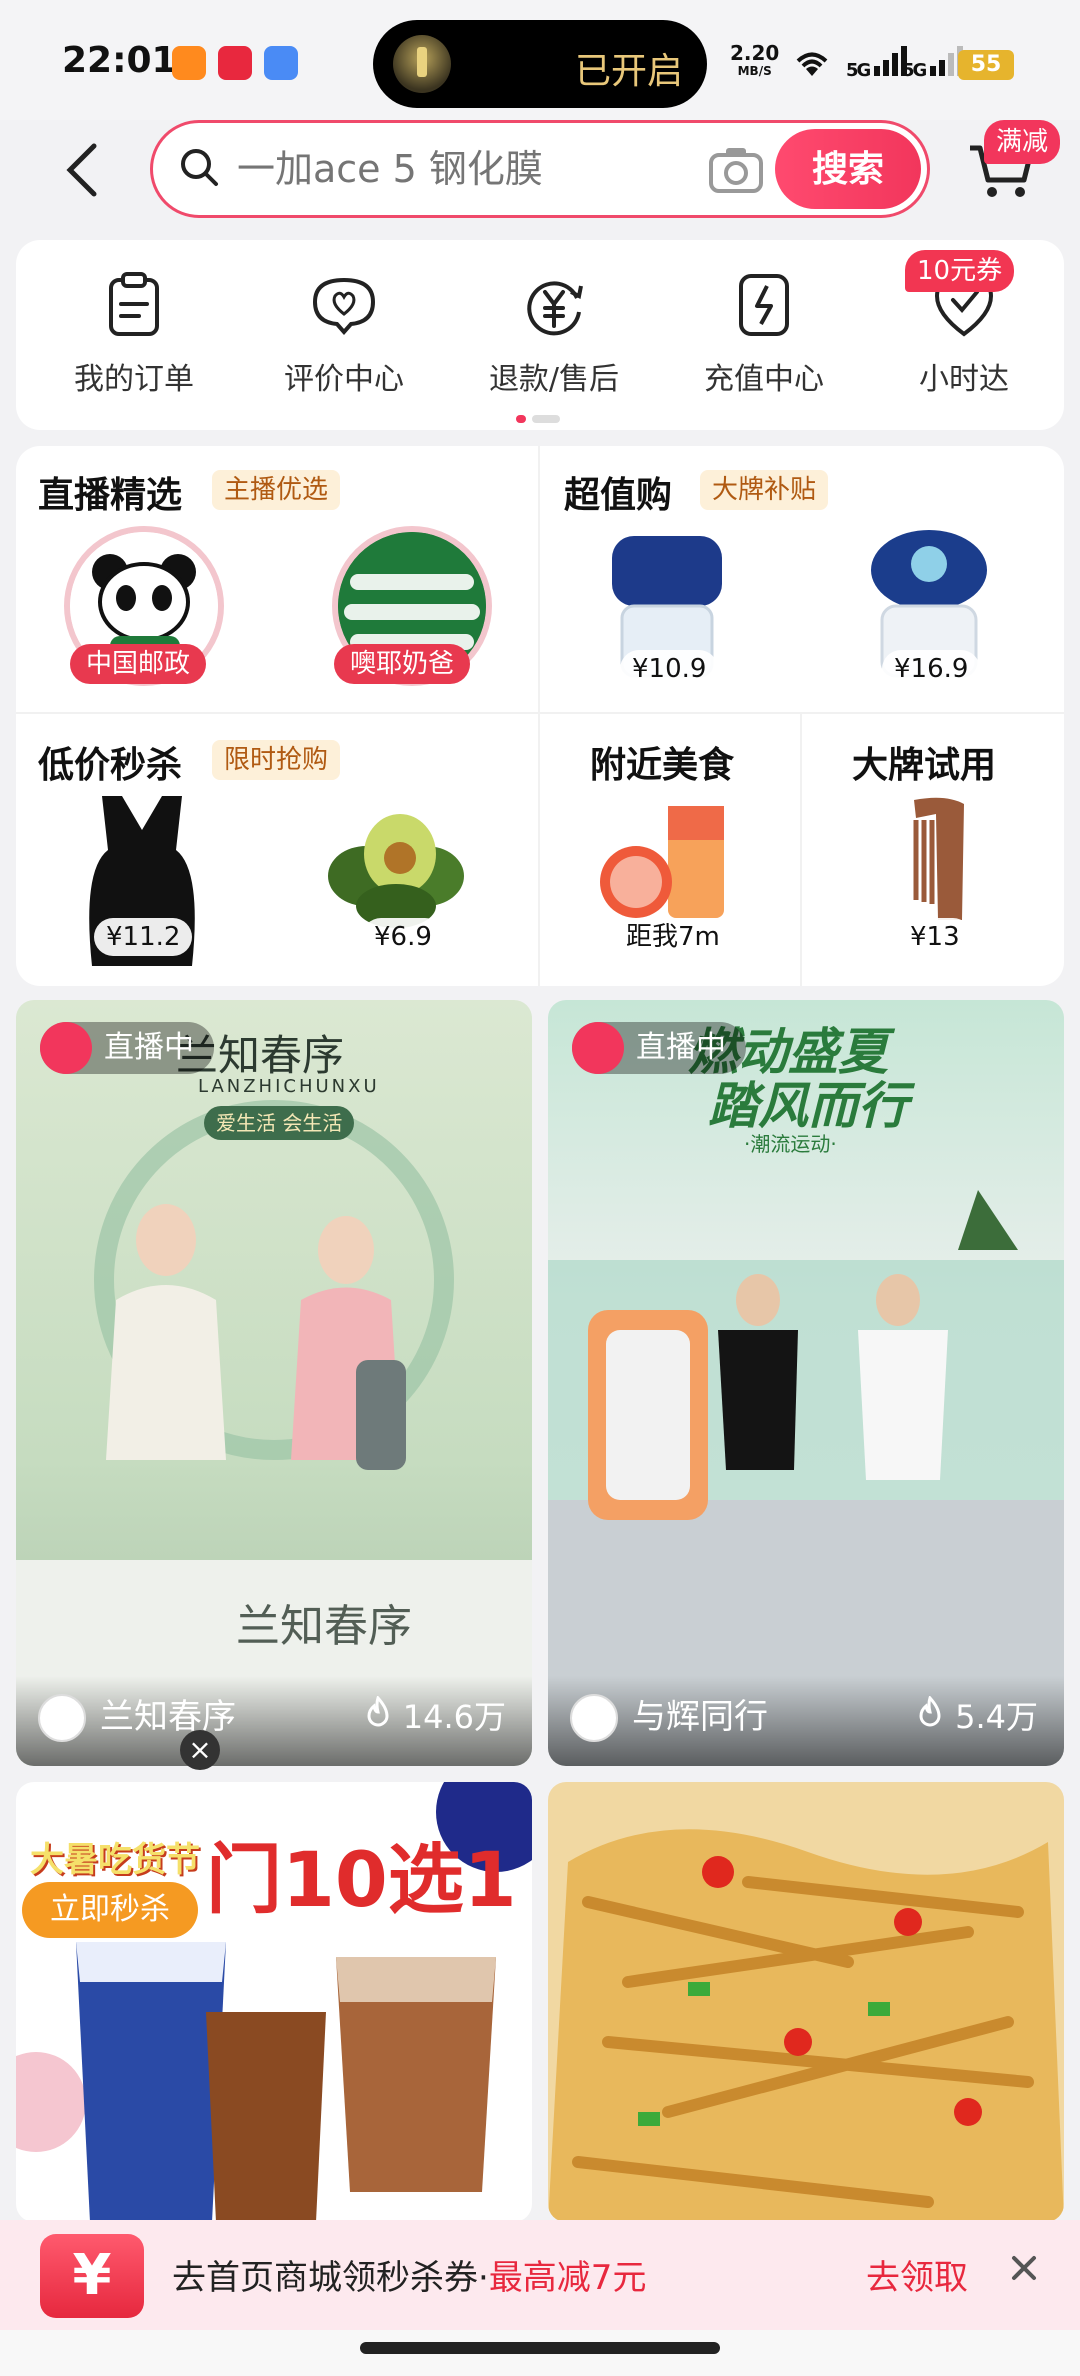 This screenshot has height=2376, width=1080. I want to click on banner-text: 去首页商城领秒杀券·最高减7元, so click(409, 2274).